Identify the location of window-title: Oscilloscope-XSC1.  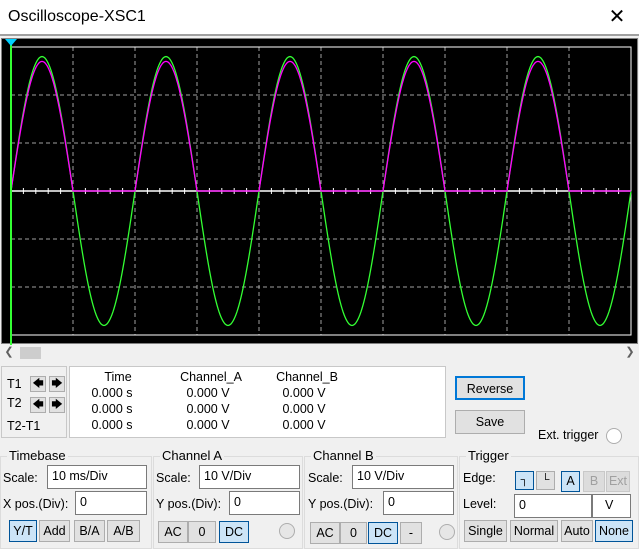
(77, 16).